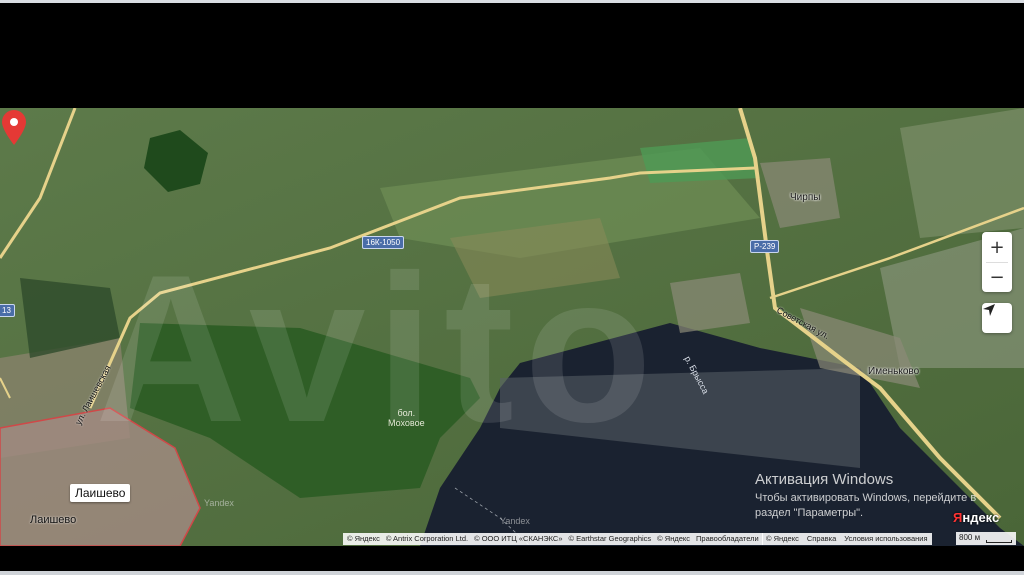 This screenshot has height=575, width=1024. I want to click on locate-button, so click(997, 318).